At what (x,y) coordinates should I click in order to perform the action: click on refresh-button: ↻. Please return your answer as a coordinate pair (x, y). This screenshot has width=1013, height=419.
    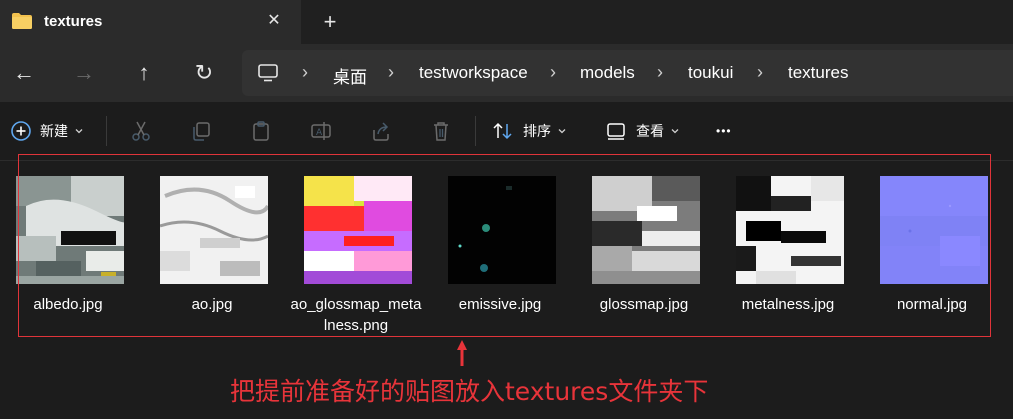
    Looking at the image, I should click on (204, 73).